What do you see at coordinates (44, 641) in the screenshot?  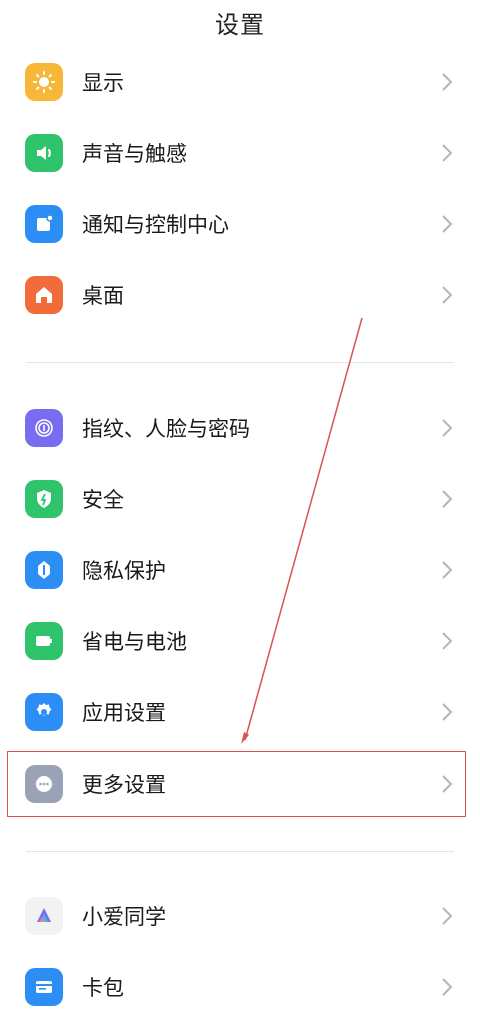 I see `battery-icon` at bounding box center [44, 641].